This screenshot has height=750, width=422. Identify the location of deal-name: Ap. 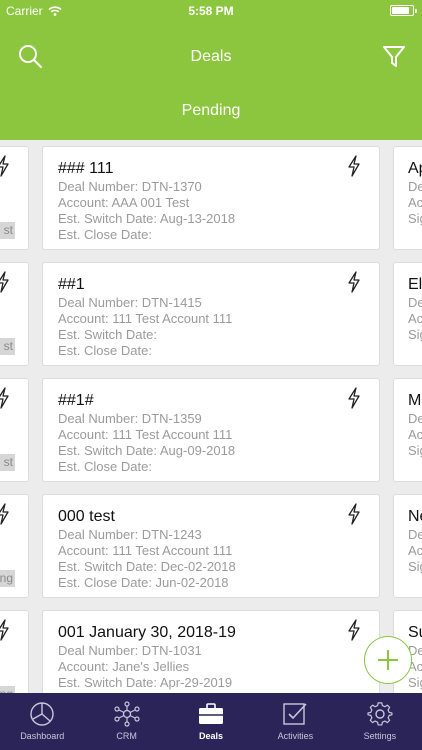
(415, 168).